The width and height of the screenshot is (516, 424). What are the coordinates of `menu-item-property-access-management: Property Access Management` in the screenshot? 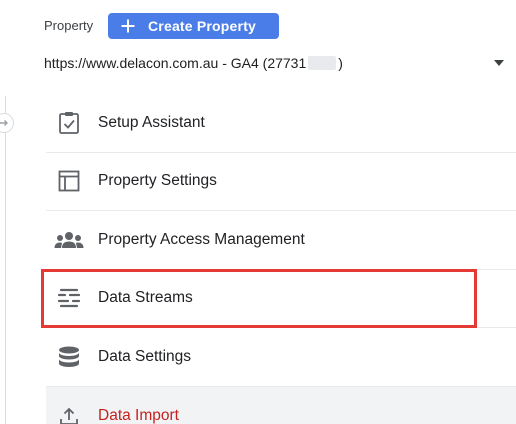 It's located at (281, 240).